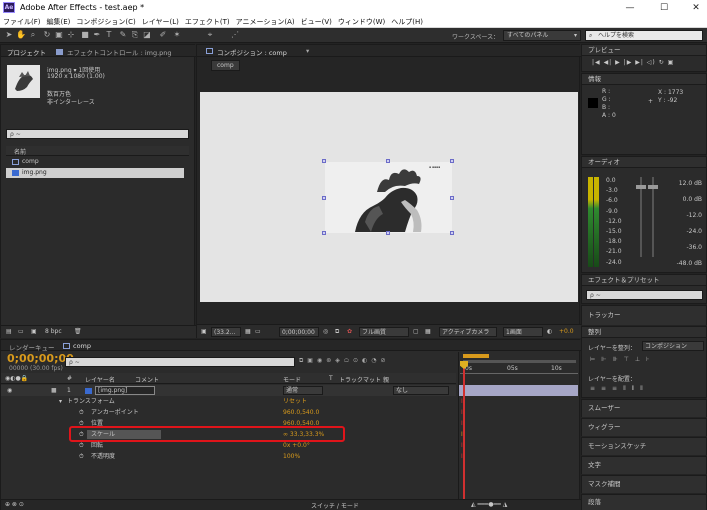  Describe the element at coordinates (518, 390) in the screenshot. I see `layer-duration-bar` at that location.